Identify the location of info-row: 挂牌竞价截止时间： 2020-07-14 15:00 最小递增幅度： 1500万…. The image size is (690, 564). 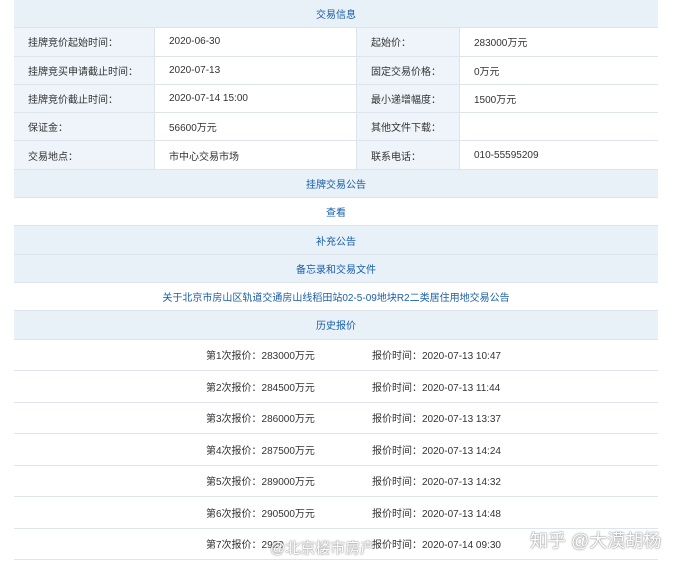
(336, 99).